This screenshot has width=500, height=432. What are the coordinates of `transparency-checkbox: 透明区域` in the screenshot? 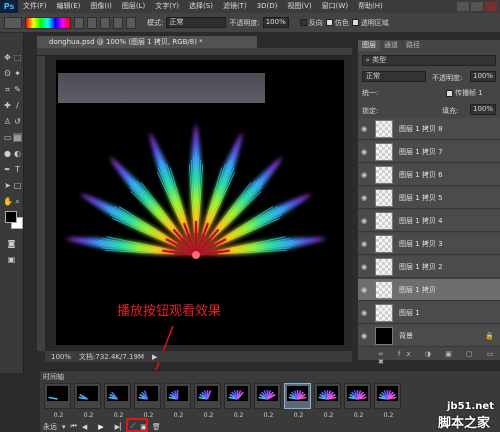 It's located at (370, 23).